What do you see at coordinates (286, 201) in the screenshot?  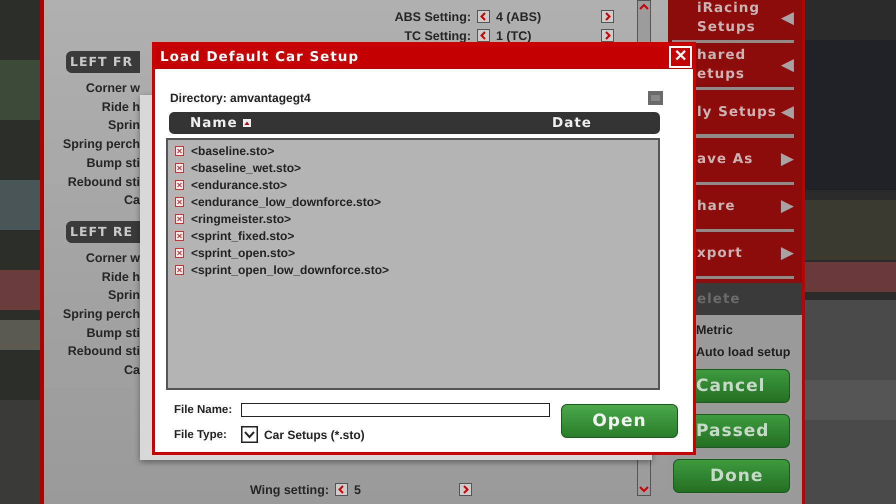 I see `file-name: <endurance_low_downforce.sto>` at bounding box center [286, 201].